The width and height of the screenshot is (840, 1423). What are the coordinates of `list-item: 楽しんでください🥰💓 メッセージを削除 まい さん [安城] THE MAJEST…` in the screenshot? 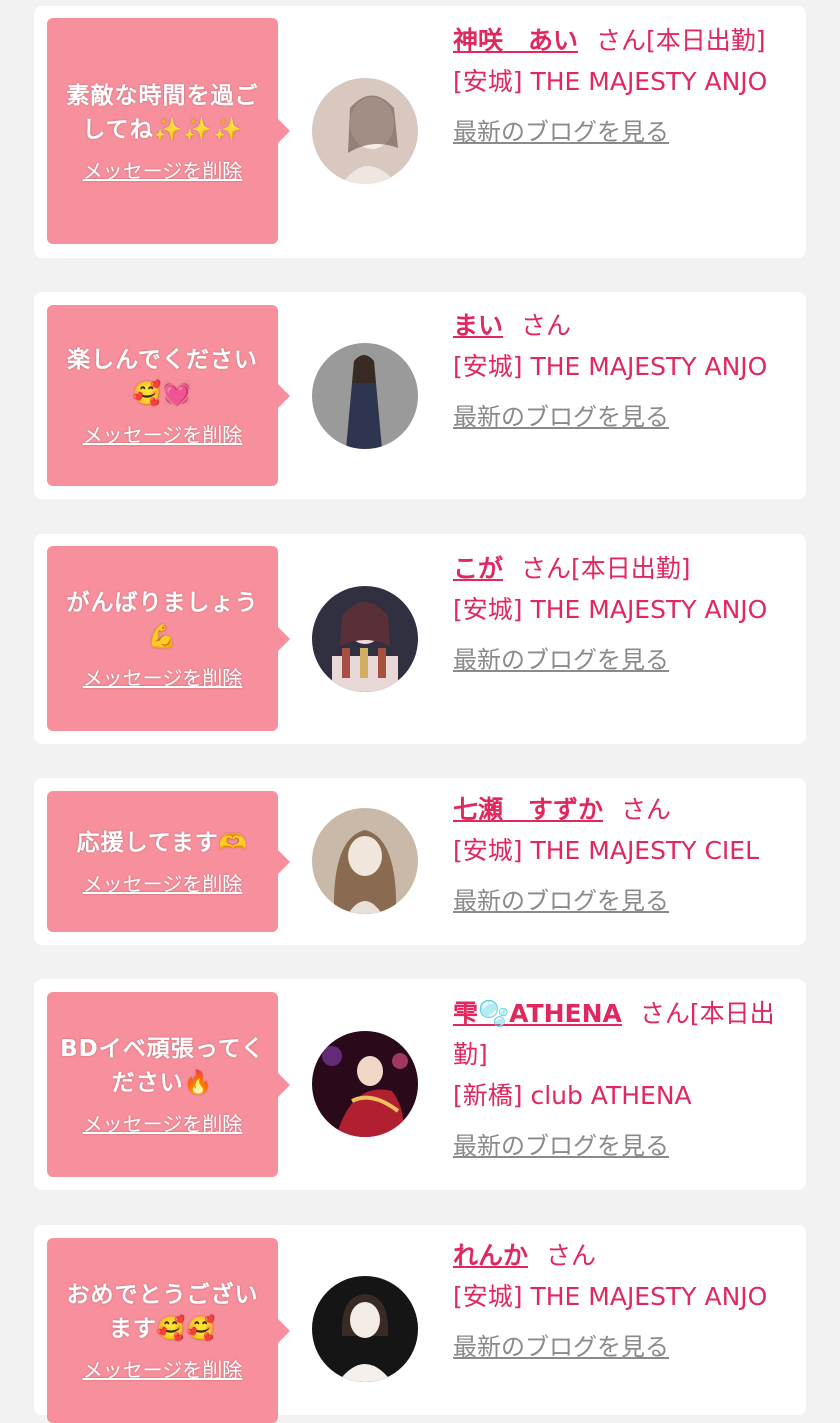 It's located at (420, 395).